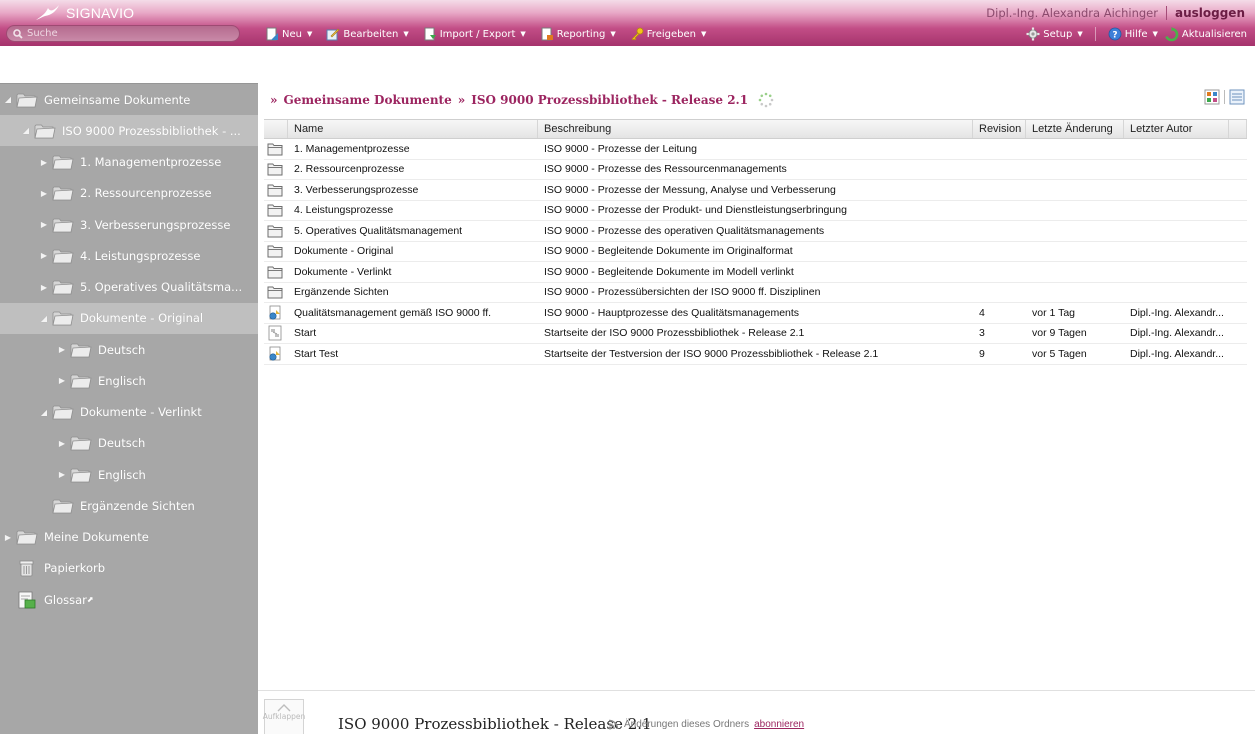 Image resolution: width=1255 pixels, height=734 pixels. Describe the element at coordinates (129, 599) in the screenshot. I see `sidebar-tree-item: Glossar ⬈` at that location.